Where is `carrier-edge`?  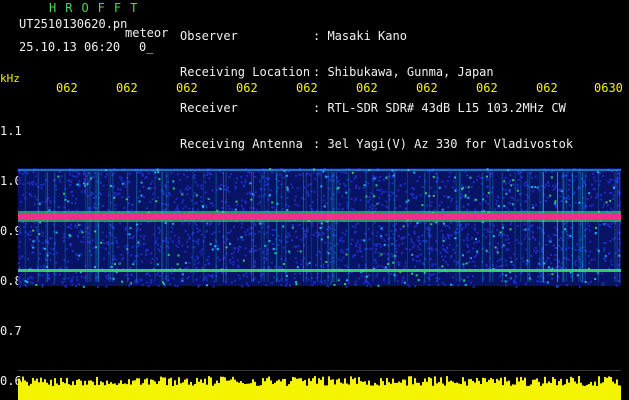 carrier-edge is located at coordinates (319, 221).